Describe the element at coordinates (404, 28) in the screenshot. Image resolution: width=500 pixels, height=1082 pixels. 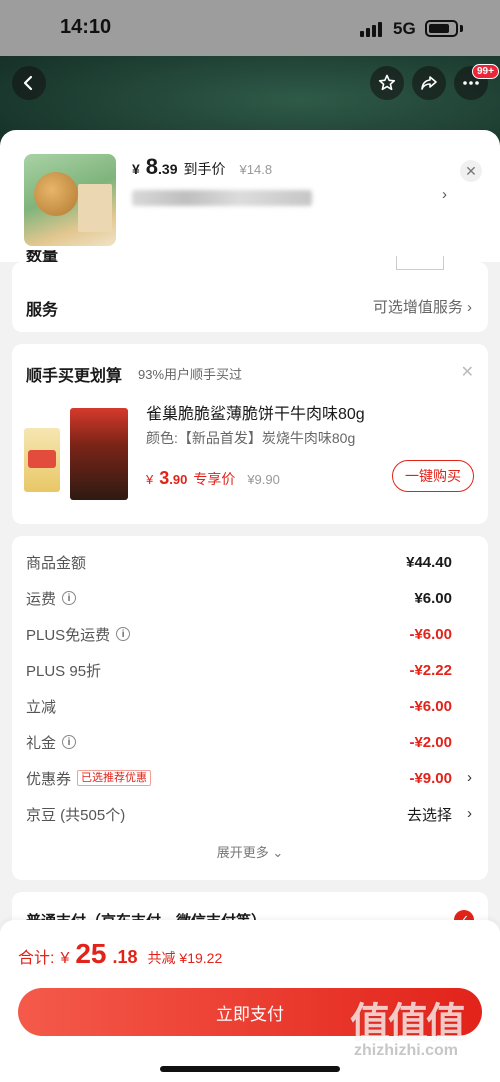
I see `network-type: 5G` at that location.